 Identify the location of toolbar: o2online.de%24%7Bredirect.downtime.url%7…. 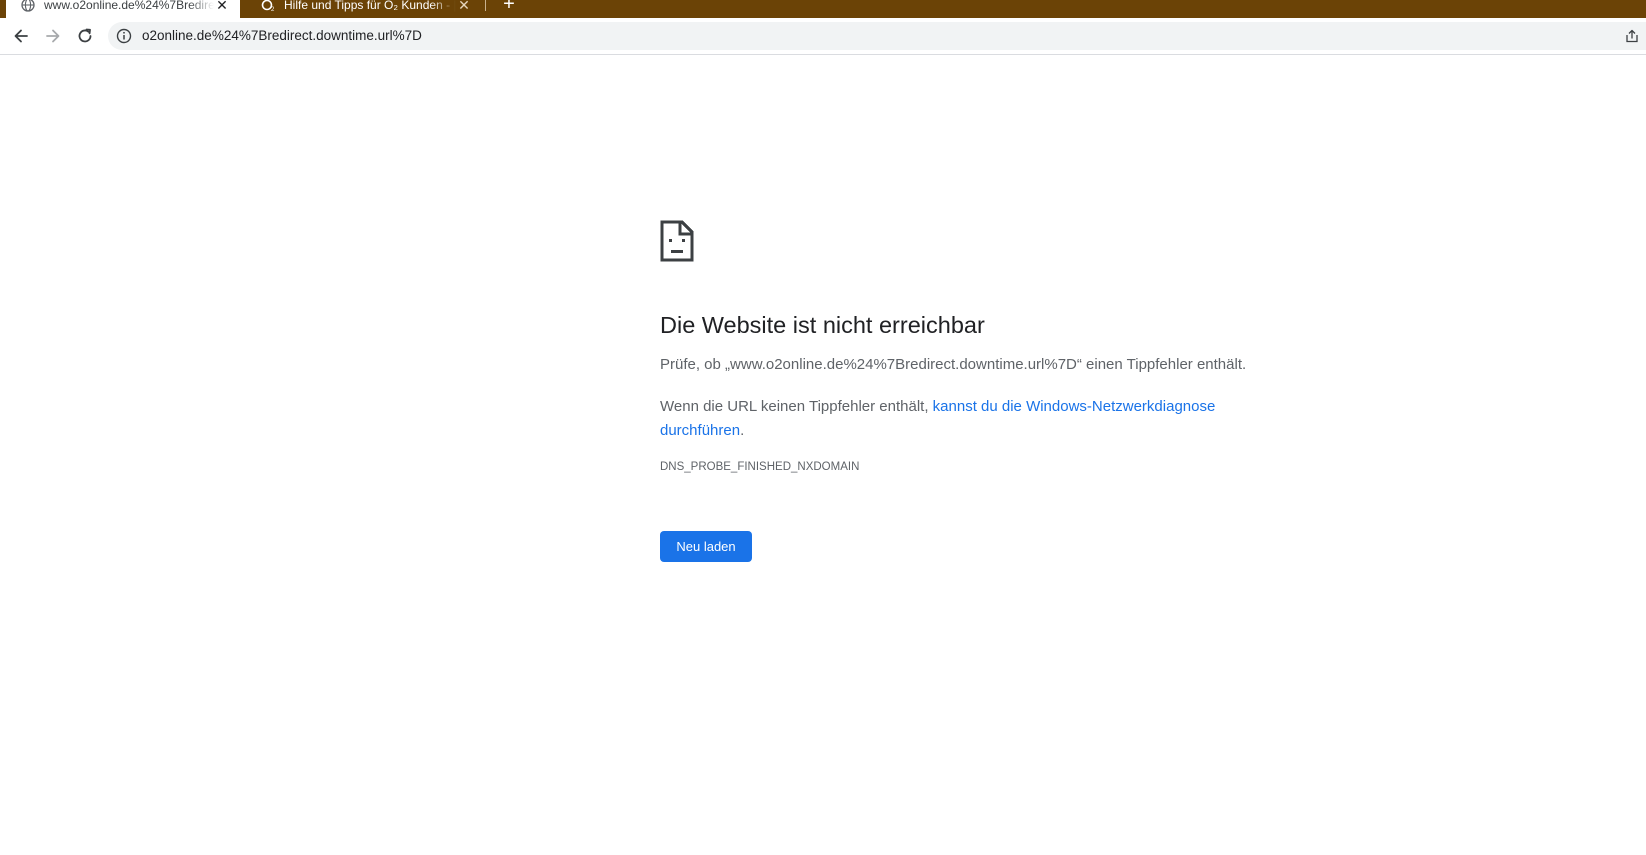
(823, 36).